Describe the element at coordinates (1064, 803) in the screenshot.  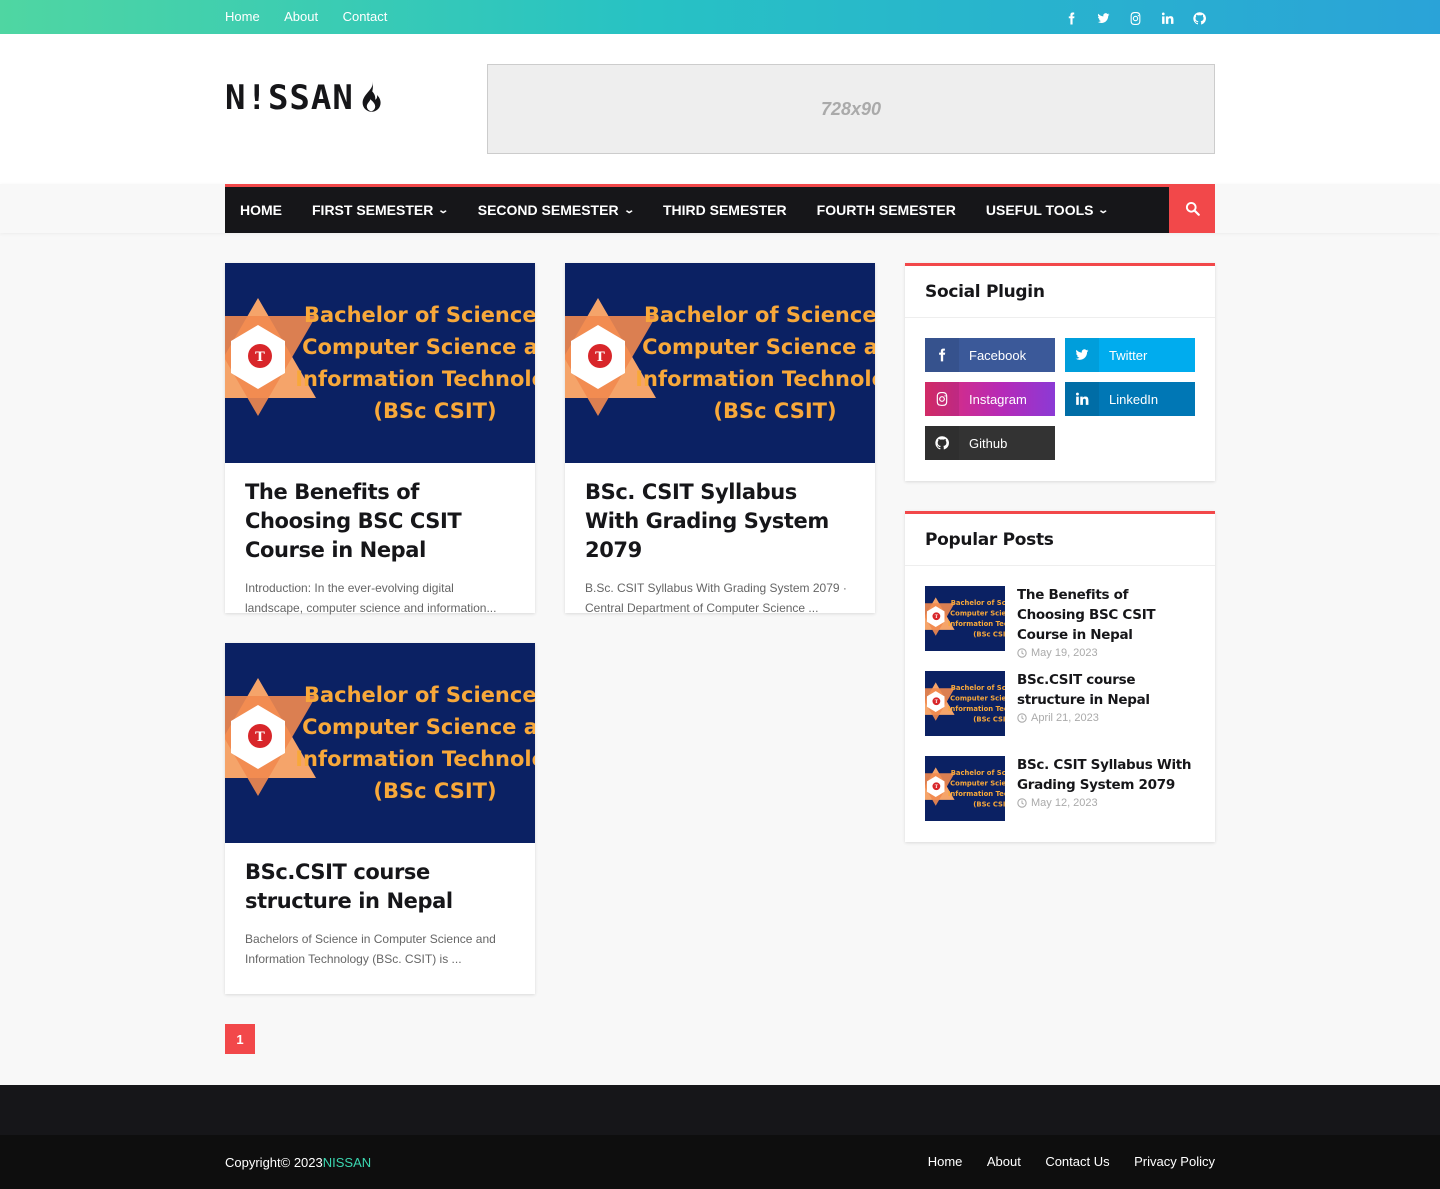
I see `date-text: May 12, 2023` at that location.